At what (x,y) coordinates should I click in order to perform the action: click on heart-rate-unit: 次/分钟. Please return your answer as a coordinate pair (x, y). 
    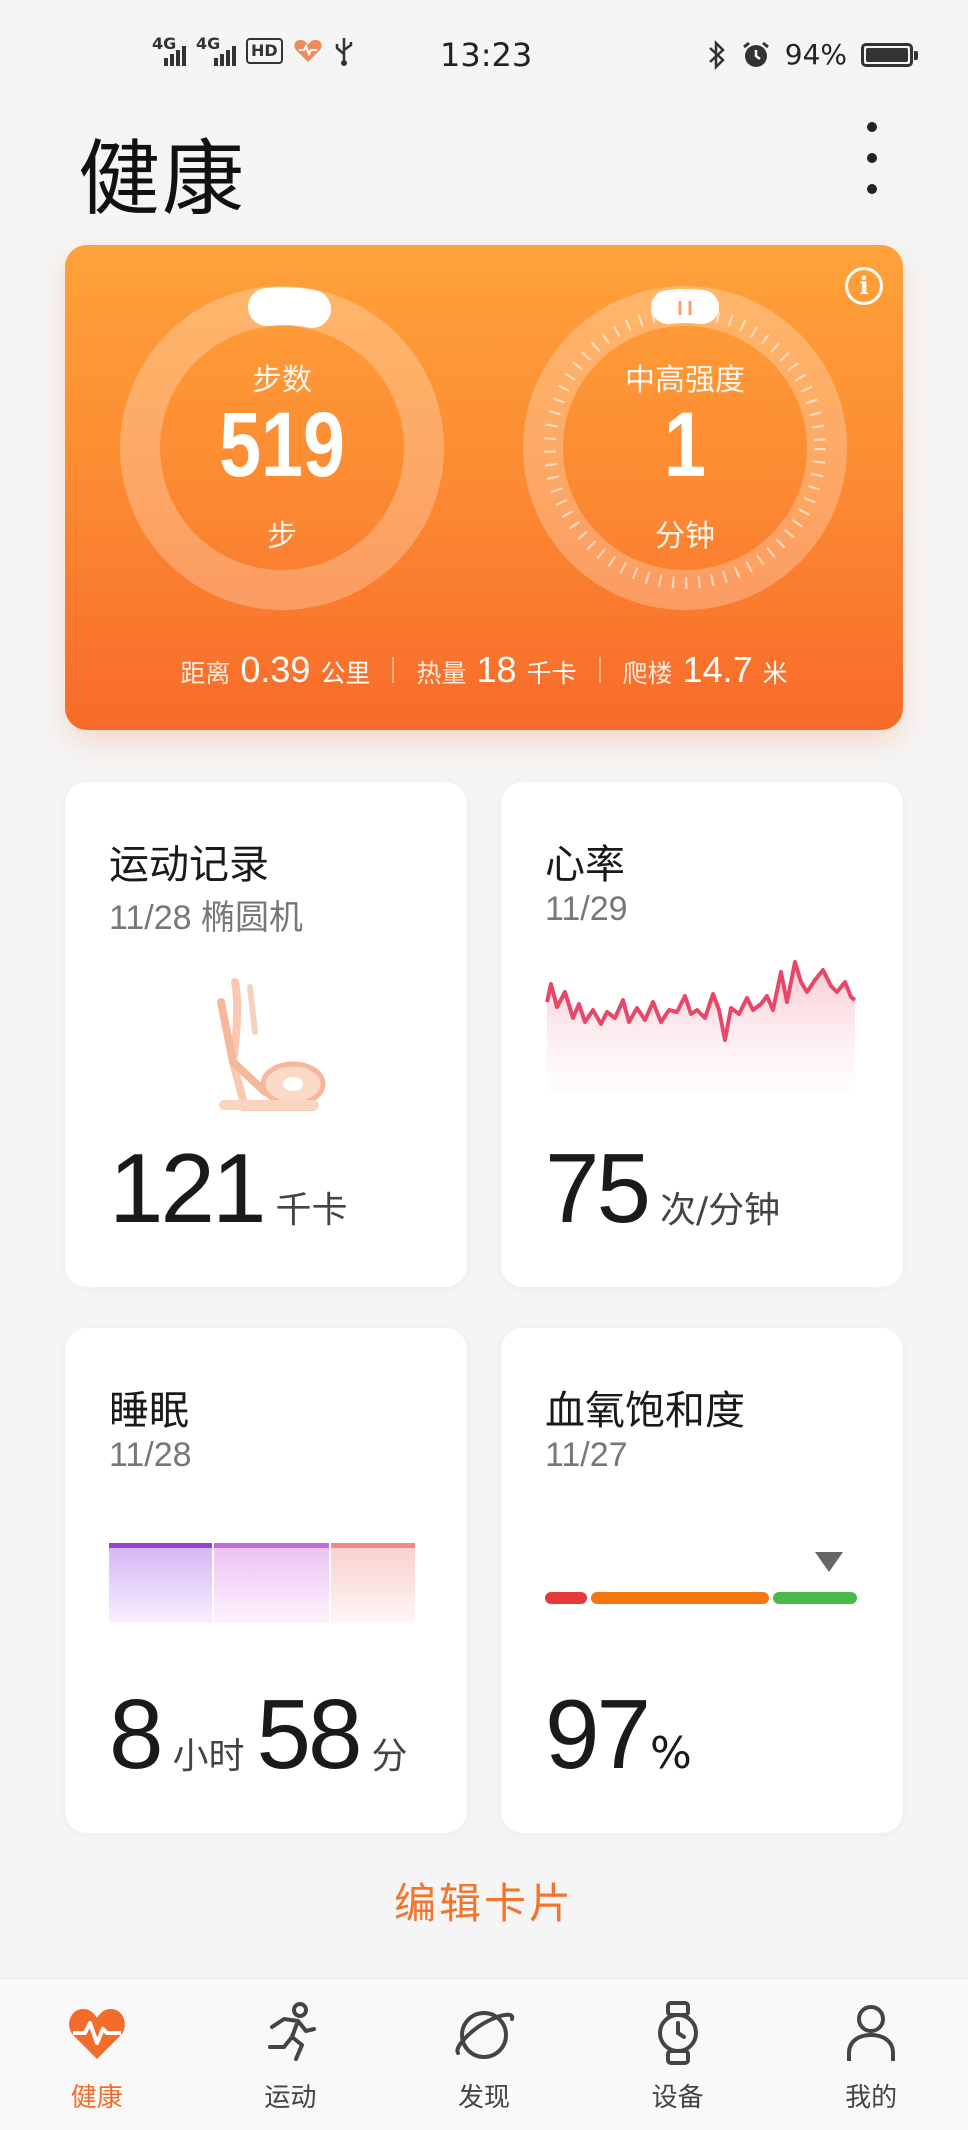
    Looking at the image, I should click on (720, 1210).